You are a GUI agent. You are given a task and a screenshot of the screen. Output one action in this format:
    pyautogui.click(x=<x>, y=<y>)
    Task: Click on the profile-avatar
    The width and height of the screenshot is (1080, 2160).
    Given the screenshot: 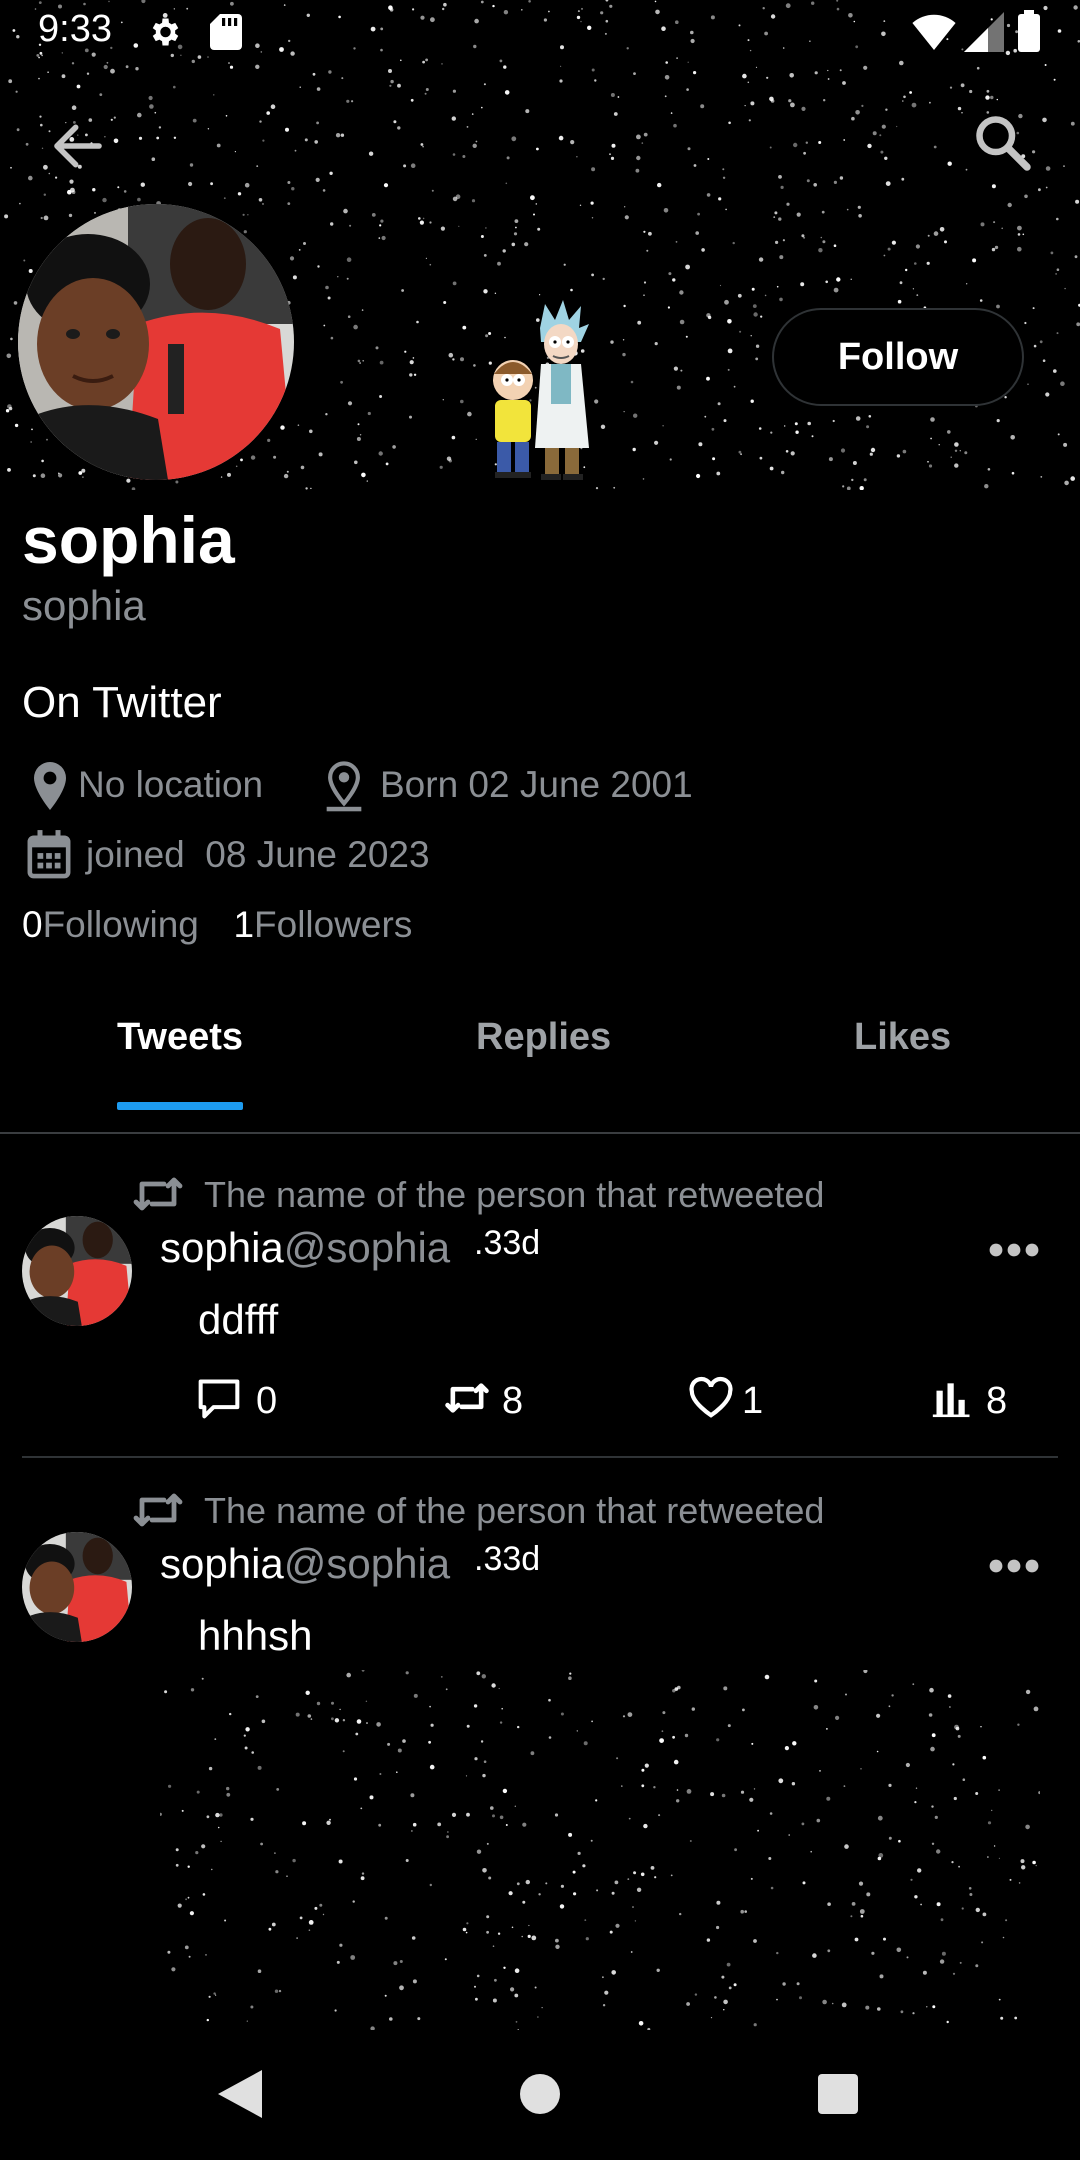 What is the action you would take?
    pyautogui.click(x=156, y=342)
    